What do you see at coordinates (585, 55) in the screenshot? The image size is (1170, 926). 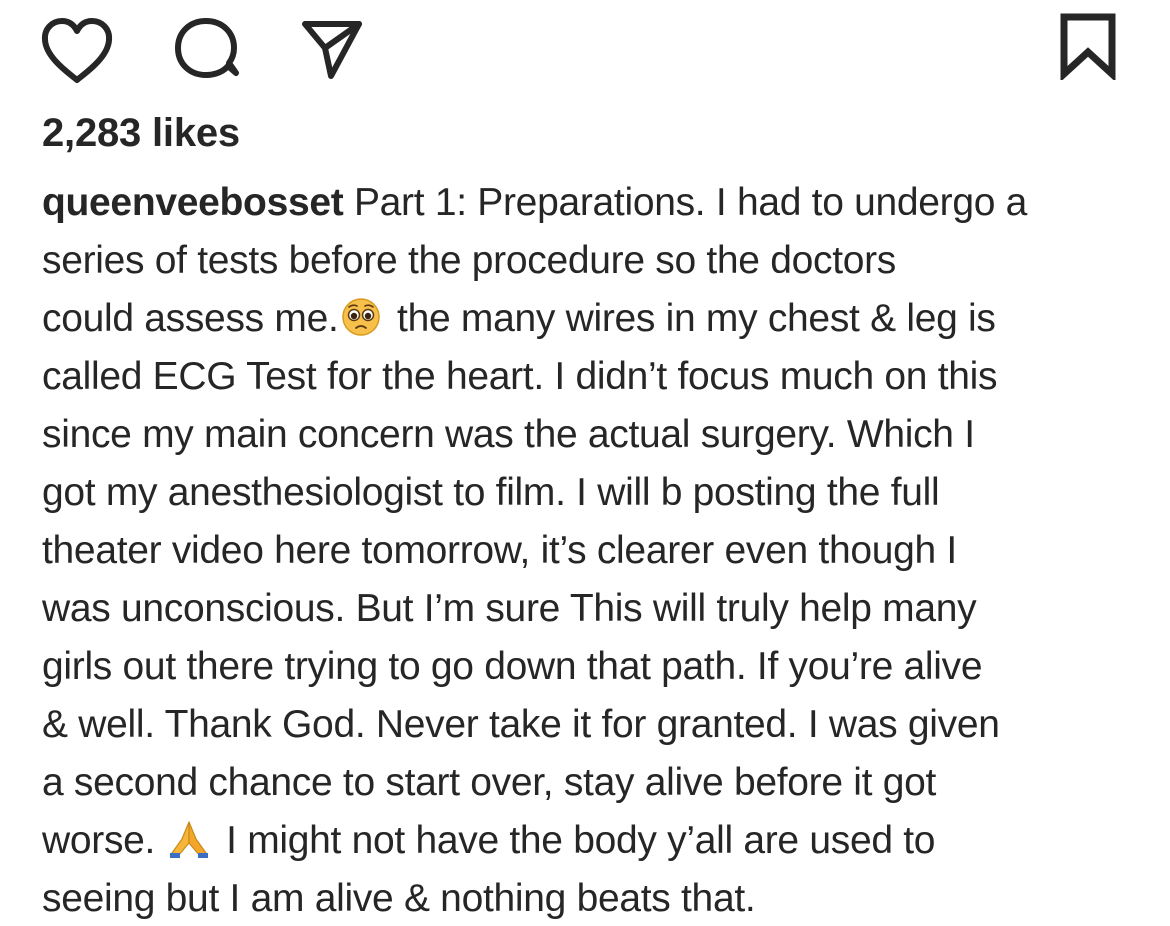 I see `post-action-bar` at bounding box center [585, 55].